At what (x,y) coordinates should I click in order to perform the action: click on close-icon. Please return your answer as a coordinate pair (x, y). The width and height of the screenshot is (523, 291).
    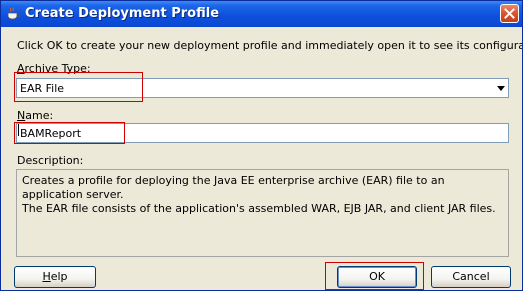
    Looking at the image, I should click on (509, 13).